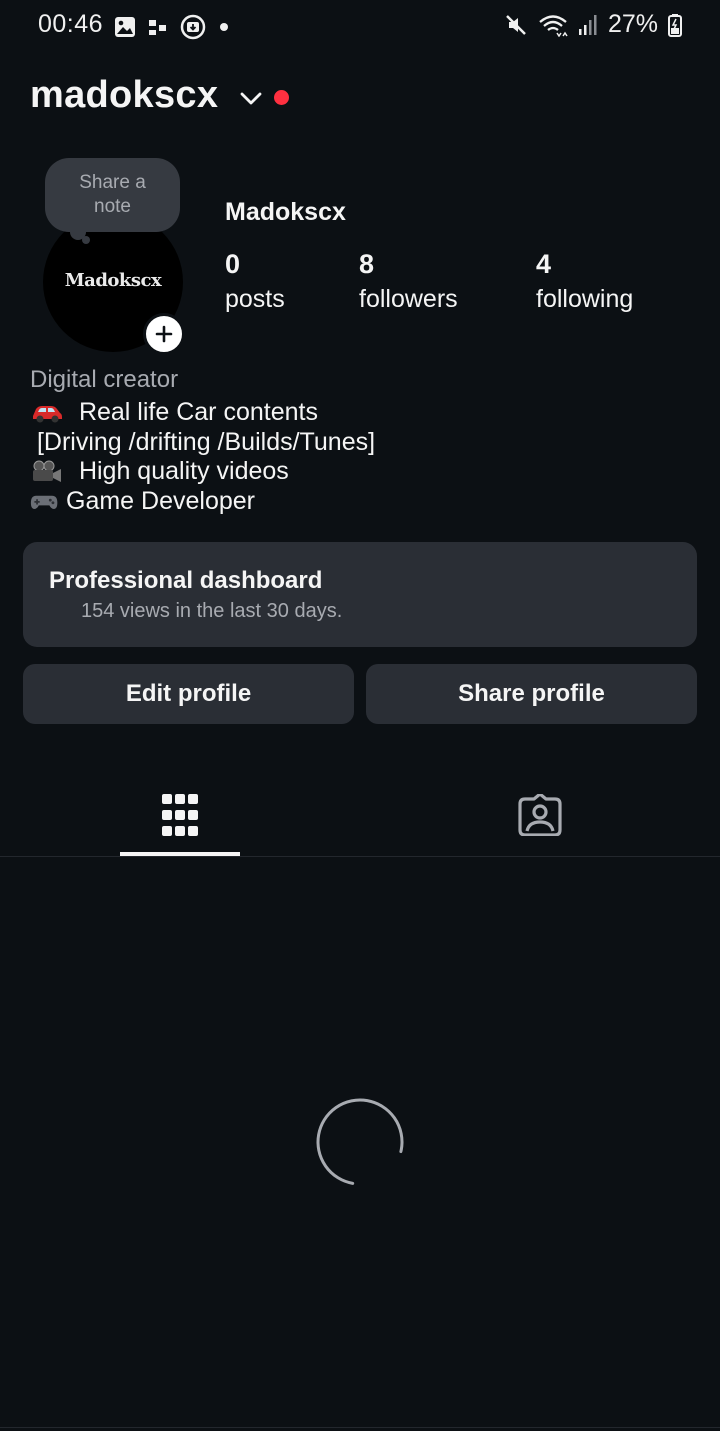 The height and width of the screenshot is (1431, 720). What do you see at coordinates (360, 1427) in the screenshot?
I see `bottom-divider` at bounding box center [360, 1427].